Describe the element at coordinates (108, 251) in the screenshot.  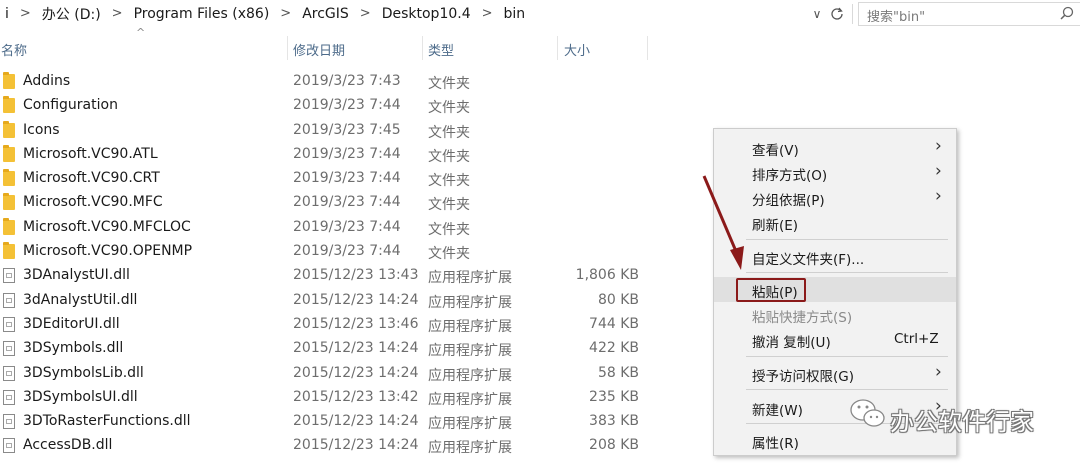
I see `file-name: Microsoft.VC90.OPENMP` at that location.